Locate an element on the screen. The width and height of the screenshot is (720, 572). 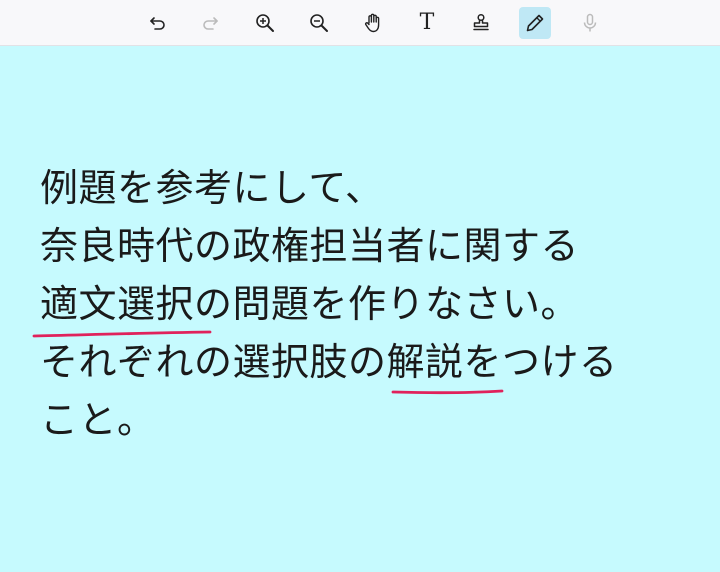
redo-button is located at coordinates (211, 23).